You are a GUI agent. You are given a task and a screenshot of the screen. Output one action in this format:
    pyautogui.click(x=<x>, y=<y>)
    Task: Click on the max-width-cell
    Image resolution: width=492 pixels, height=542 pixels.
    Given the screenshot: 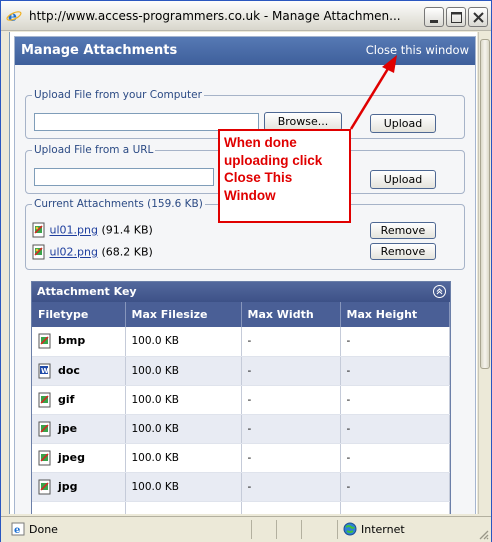 What is the action you would take?
    pyautogui.click(x=291, y=507)
    